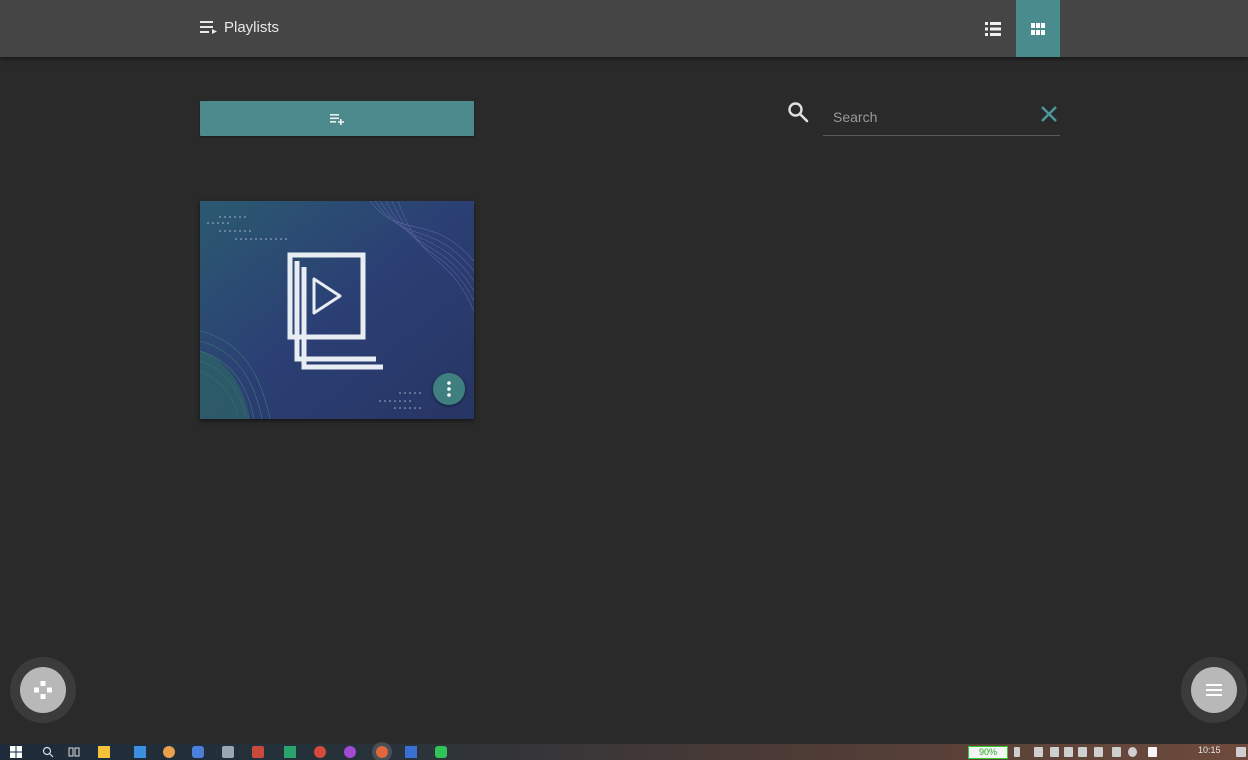 This screenshot has width=1248, height=760. What do you see at coordinates (1152, 752) in the screenshot?
I see `language-icon` at bounding box center [1152, 752].